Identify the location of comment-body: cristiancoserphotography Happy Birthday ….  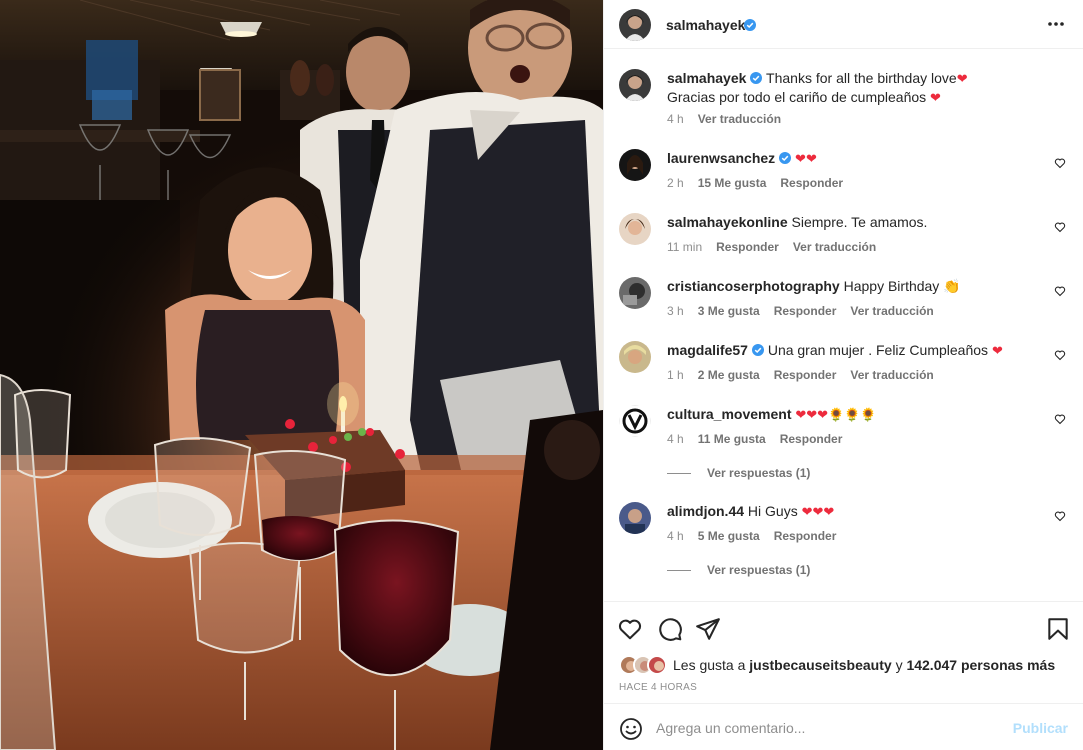
(853, 286).